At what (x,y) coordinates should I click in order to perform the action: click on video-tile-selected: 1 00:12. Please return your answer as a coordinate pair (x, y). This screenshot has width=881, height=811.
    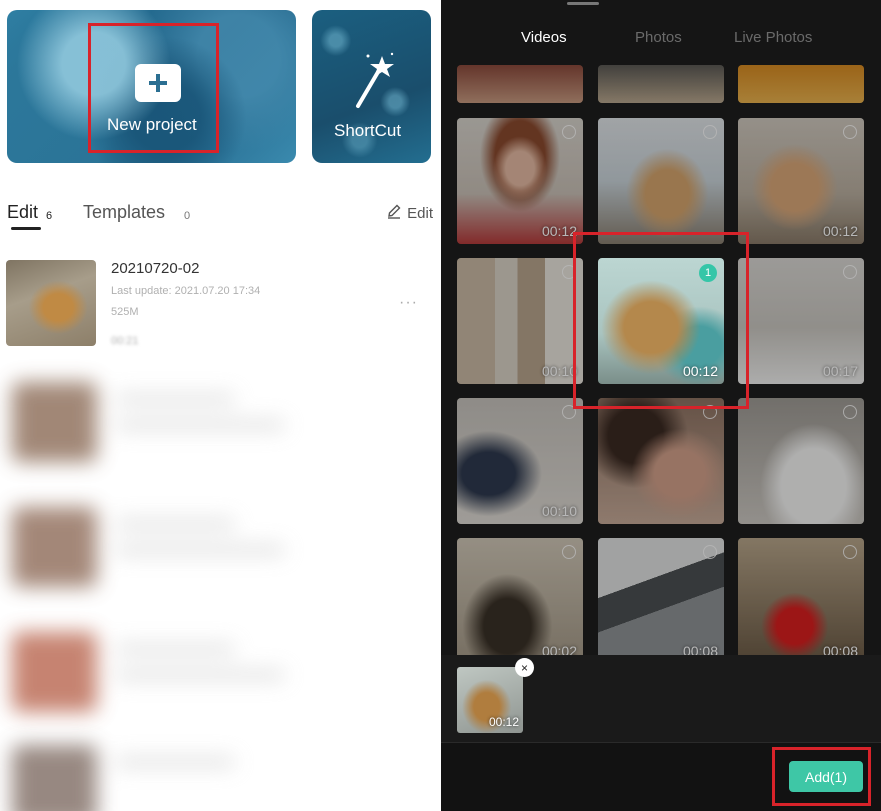
    Looking at the image, I should click on (661, 321).